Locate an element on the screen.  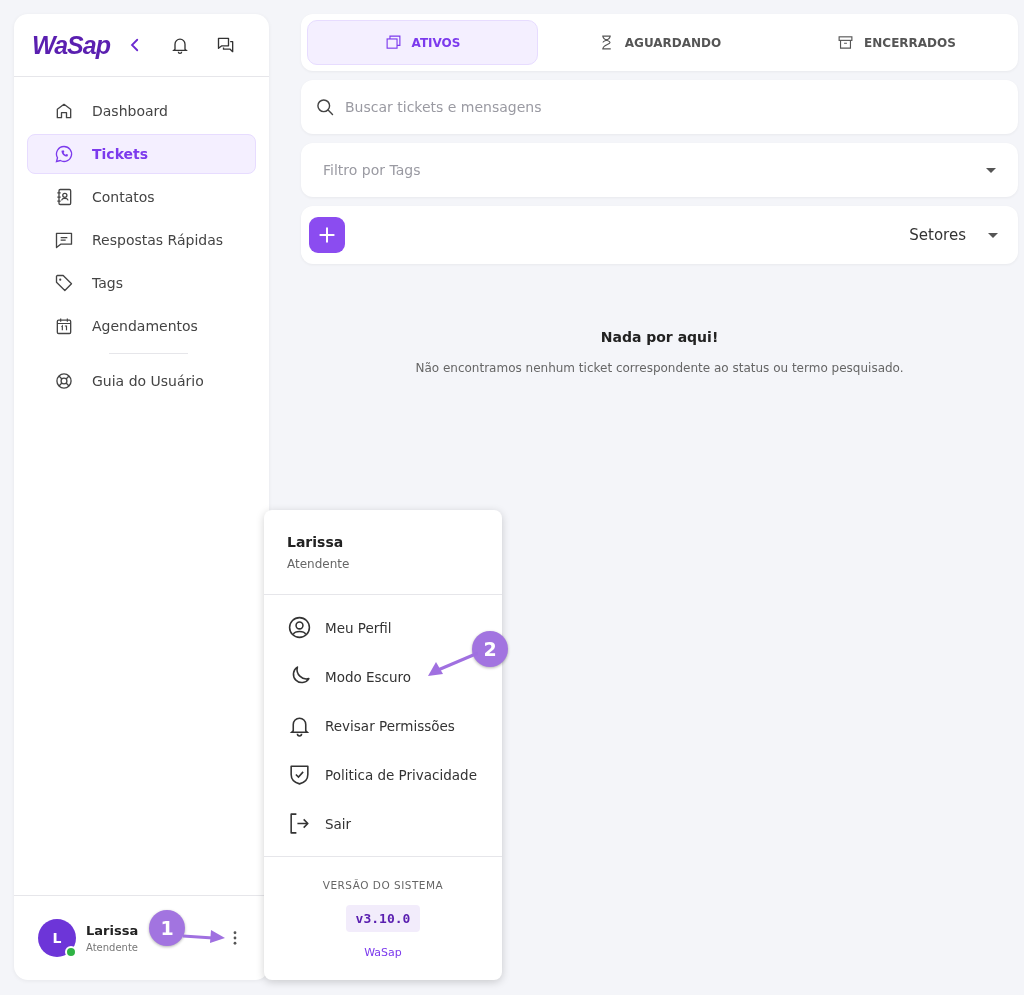
brand-link: WaSap is located at coordinates (383, 952).